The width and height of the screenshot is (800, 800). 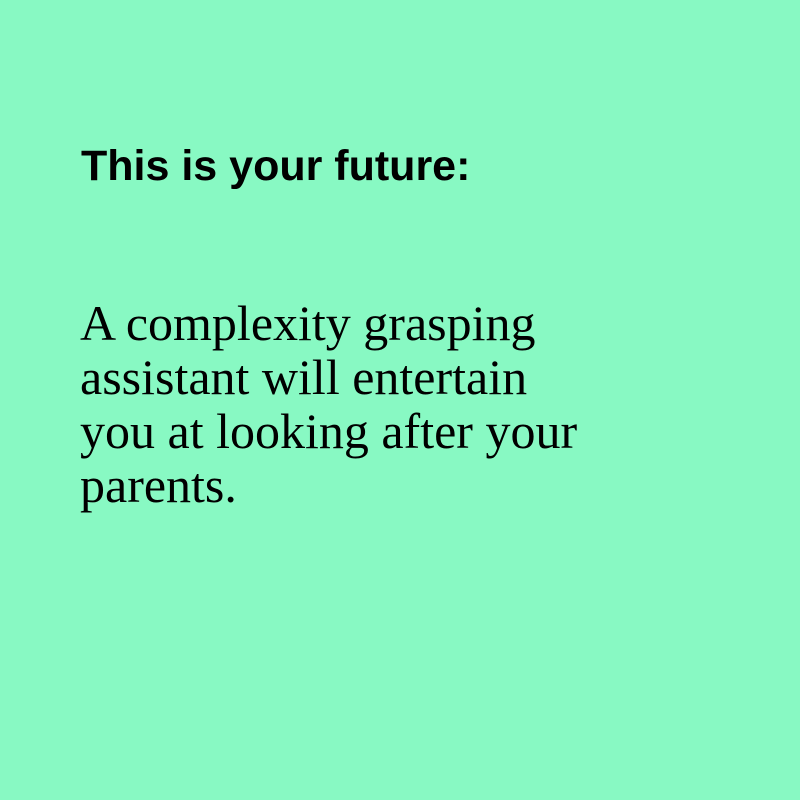 What do you see at coordinates (158, 485) in the screenshot?
I see `body-line: parents.` at bounding box center [158, 485].